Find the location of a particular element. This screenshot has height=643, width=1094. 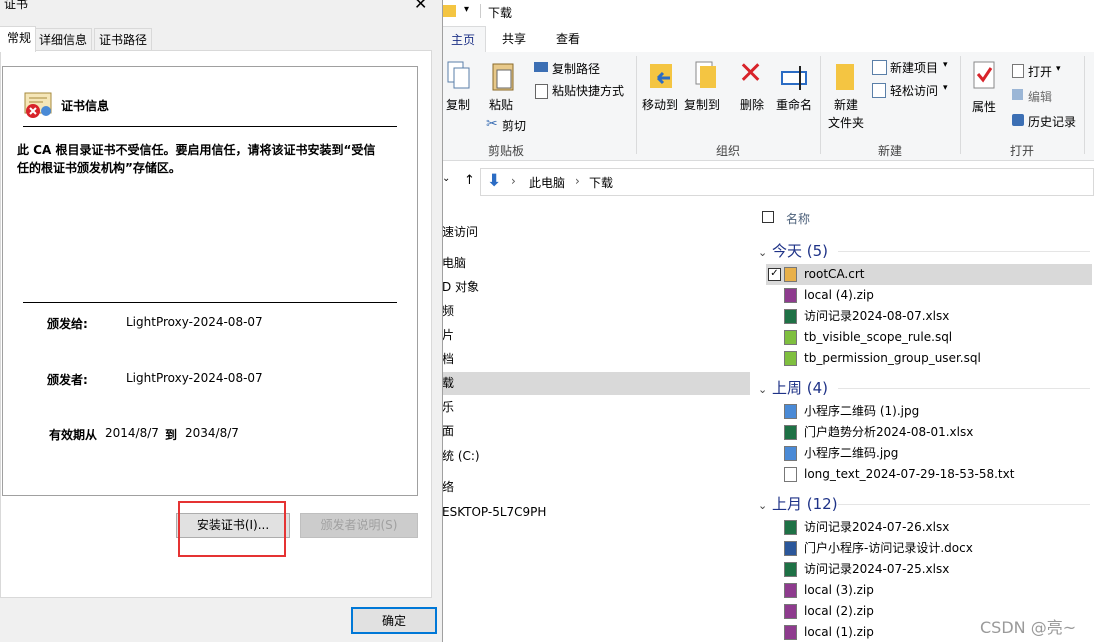

issued-by-label: 颁发者: is located at coordinates (67, 380).